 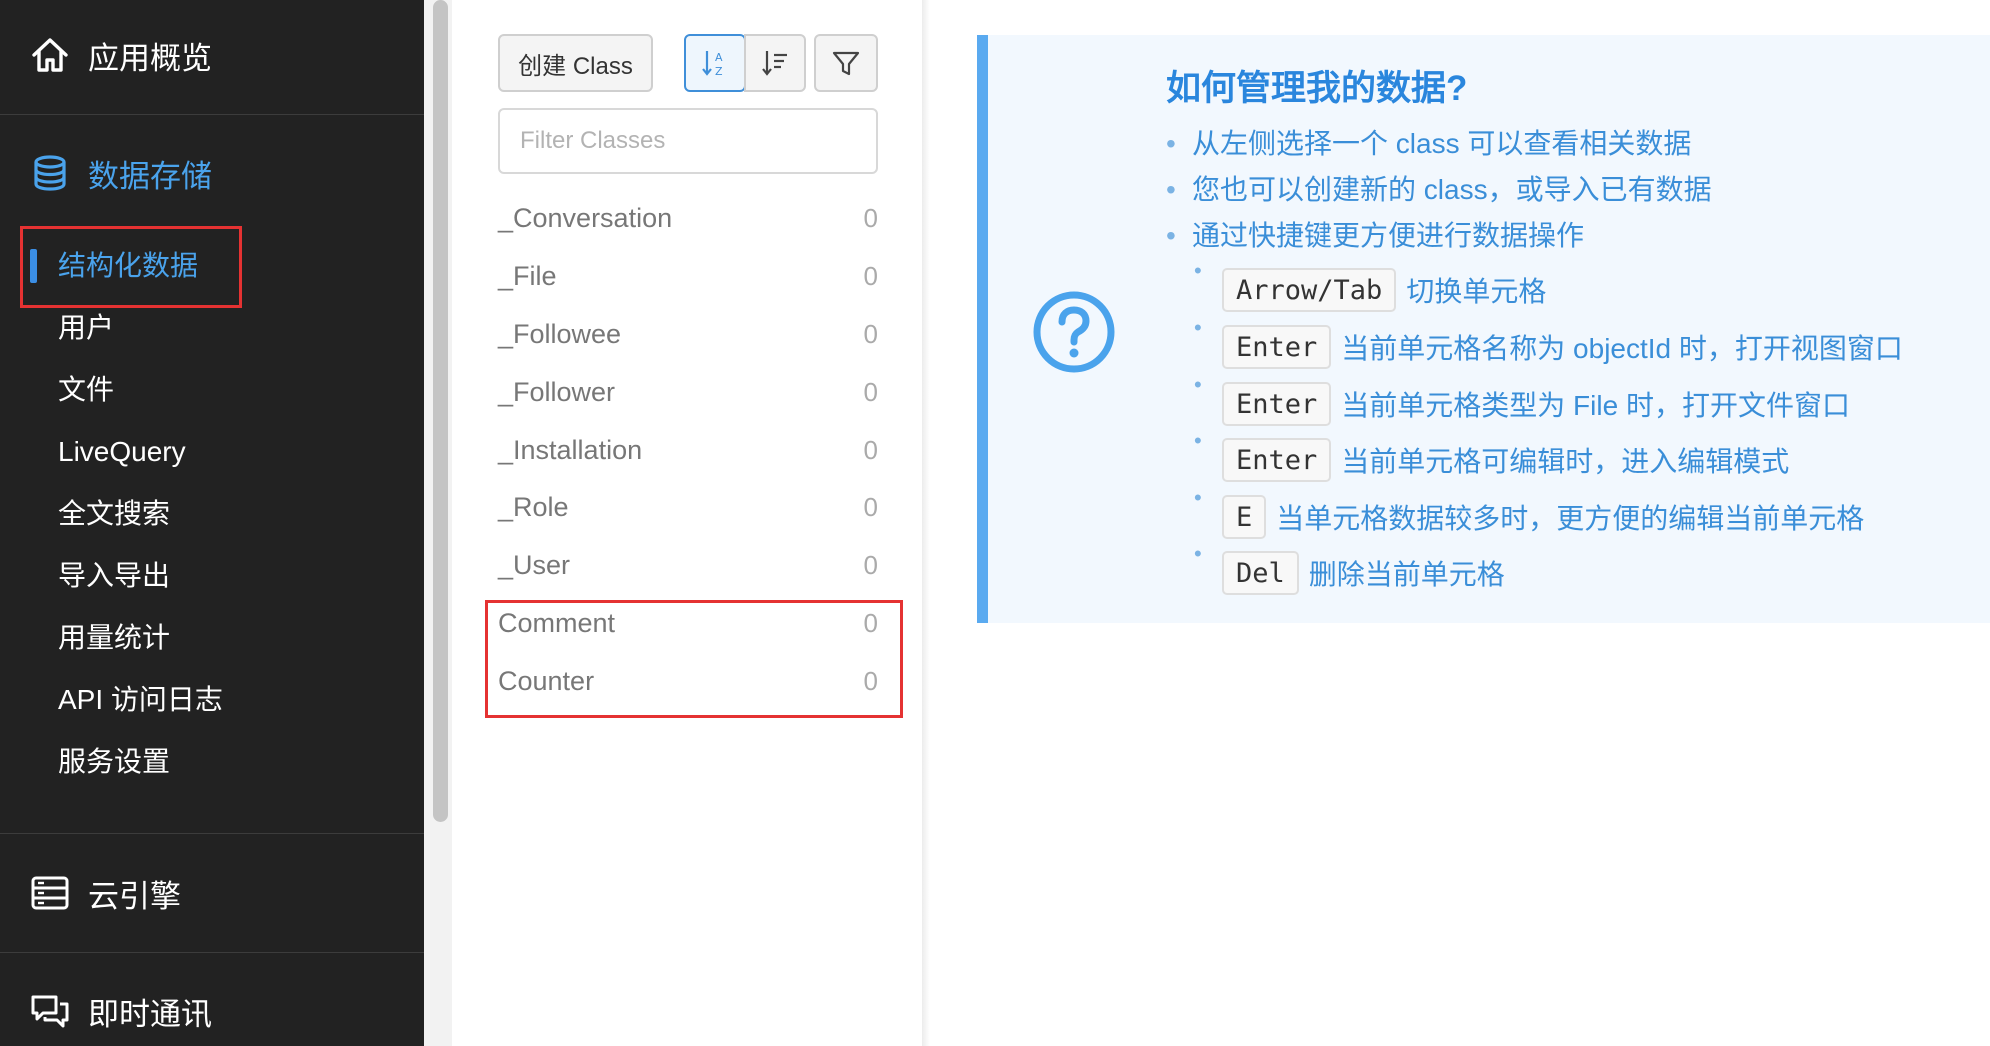 I want to click on nav-cloud-engine-label: 云引擎, so click(x=134, y=896).